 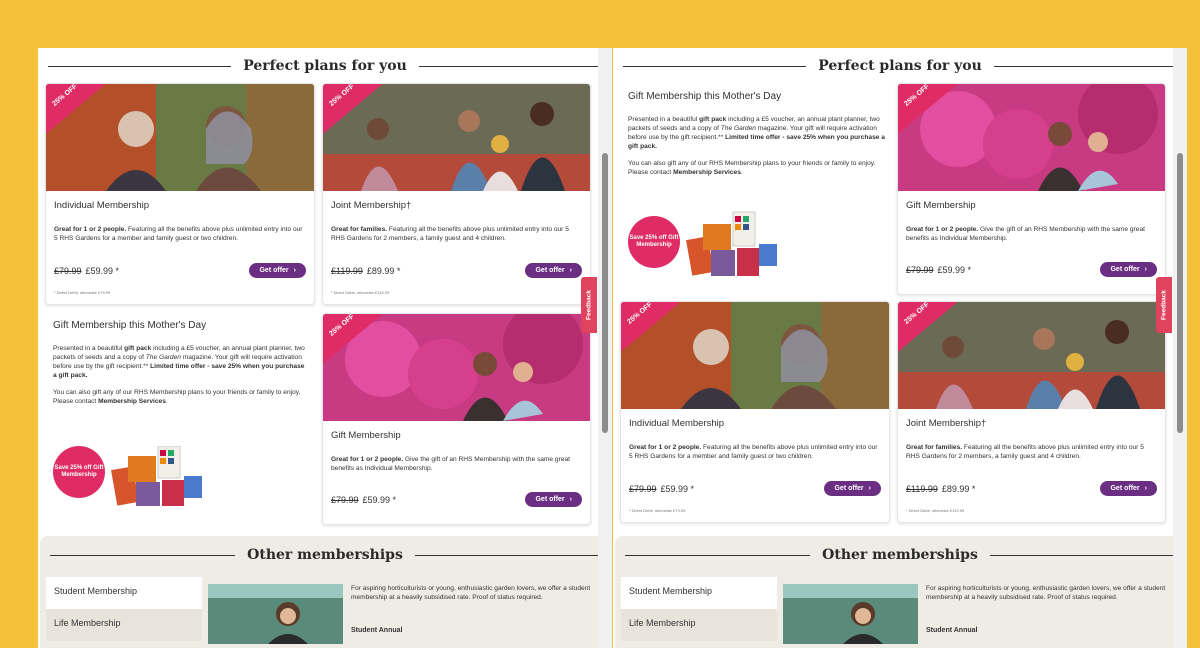 I want to click on card-title: Individual Membership, so click(x=677, y=423).